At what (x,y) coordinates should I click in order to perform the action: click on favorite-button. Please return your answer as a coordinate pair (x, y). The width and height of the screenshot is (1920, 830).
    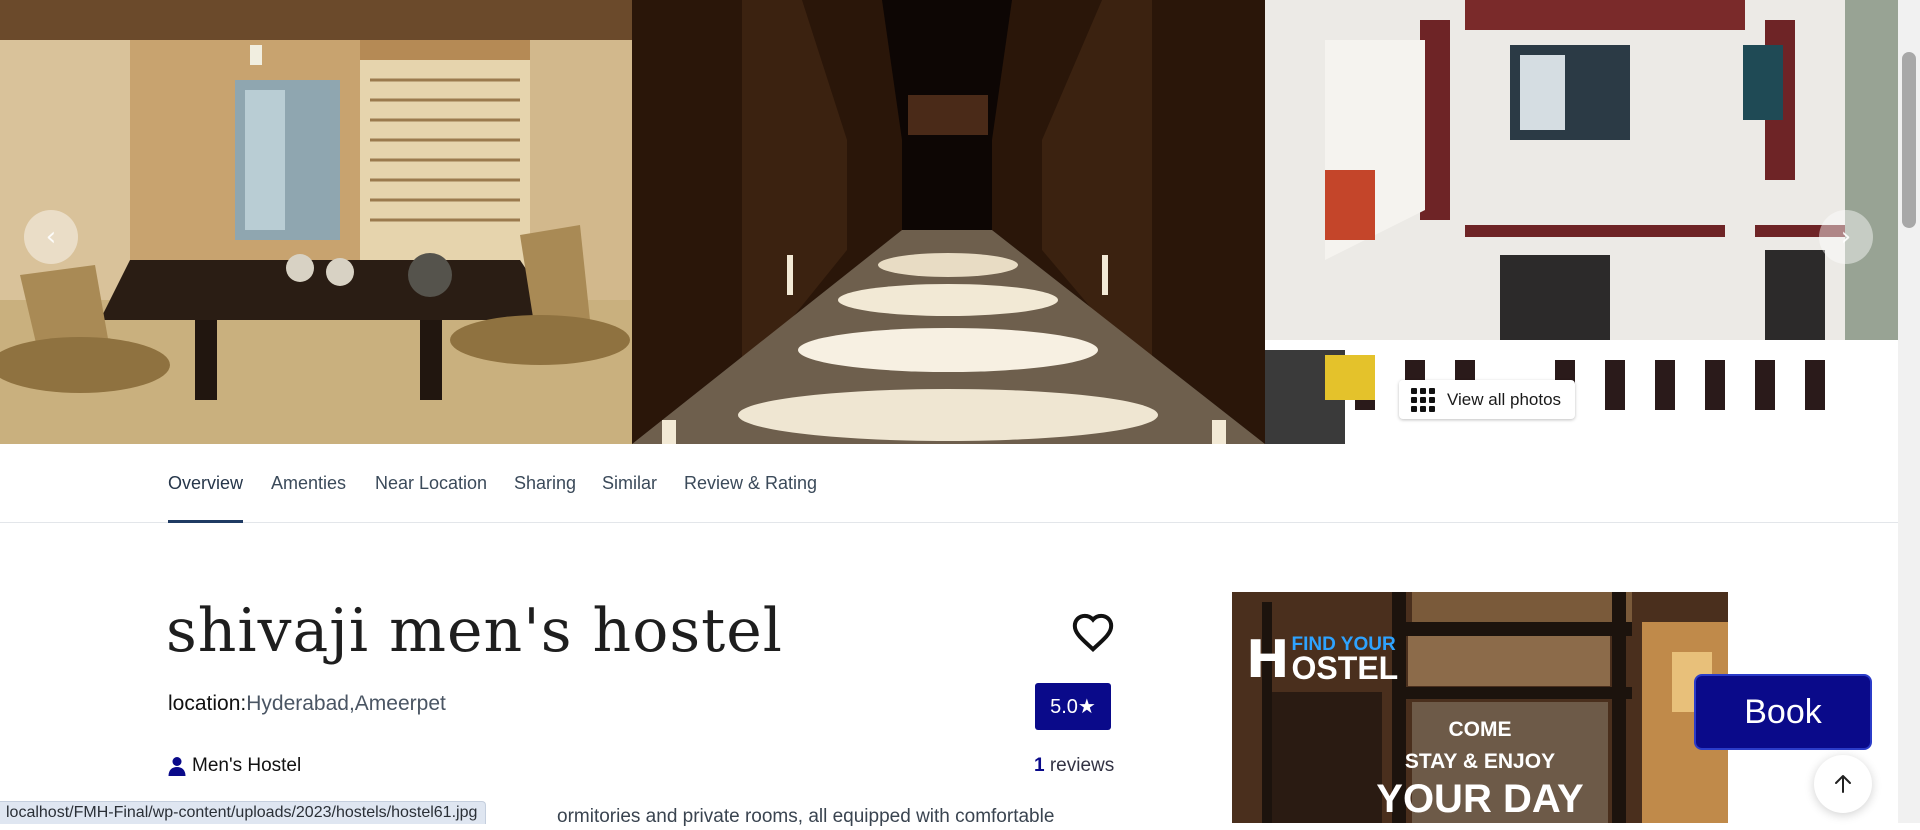
    Looking at the image, I should click on (1093, 632).